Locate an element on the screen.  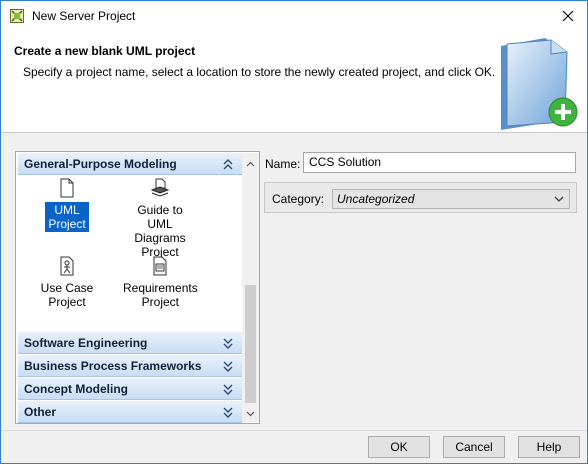
tile-label: Requirements Project is located at coordinates (160, 295).